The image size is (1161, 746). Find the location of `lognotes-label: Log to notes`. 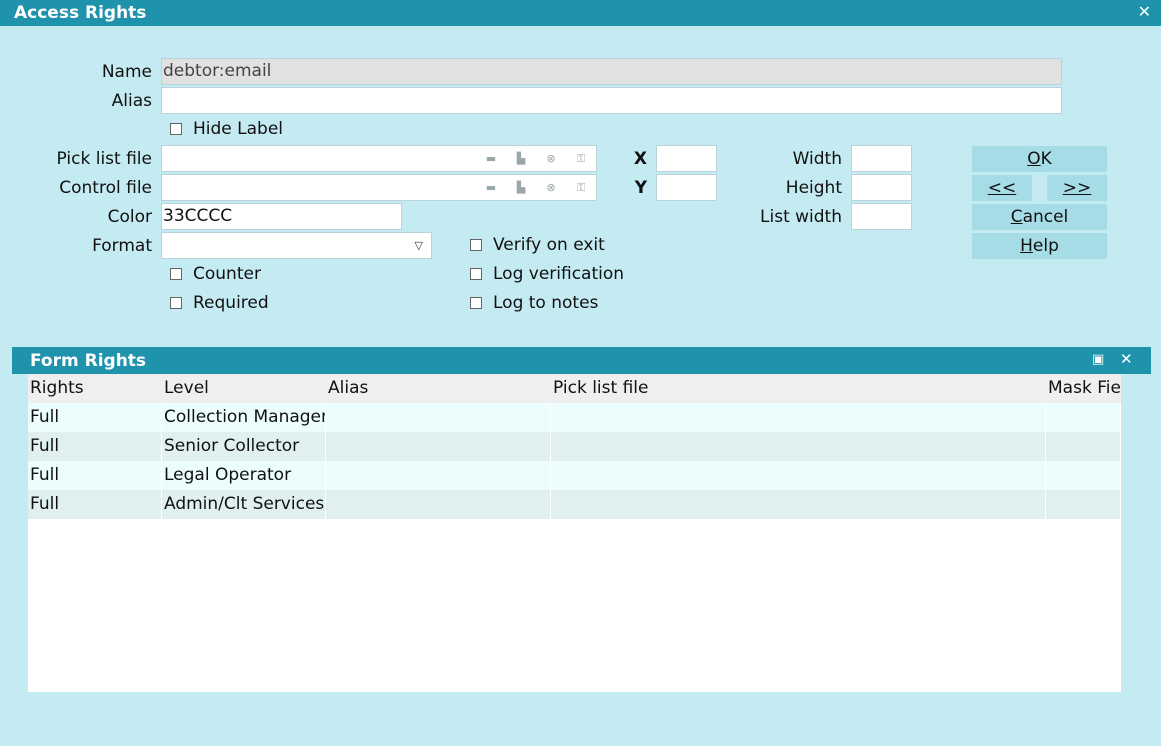

lognotes-label: Log to notes is located at coordinates (546, 303).